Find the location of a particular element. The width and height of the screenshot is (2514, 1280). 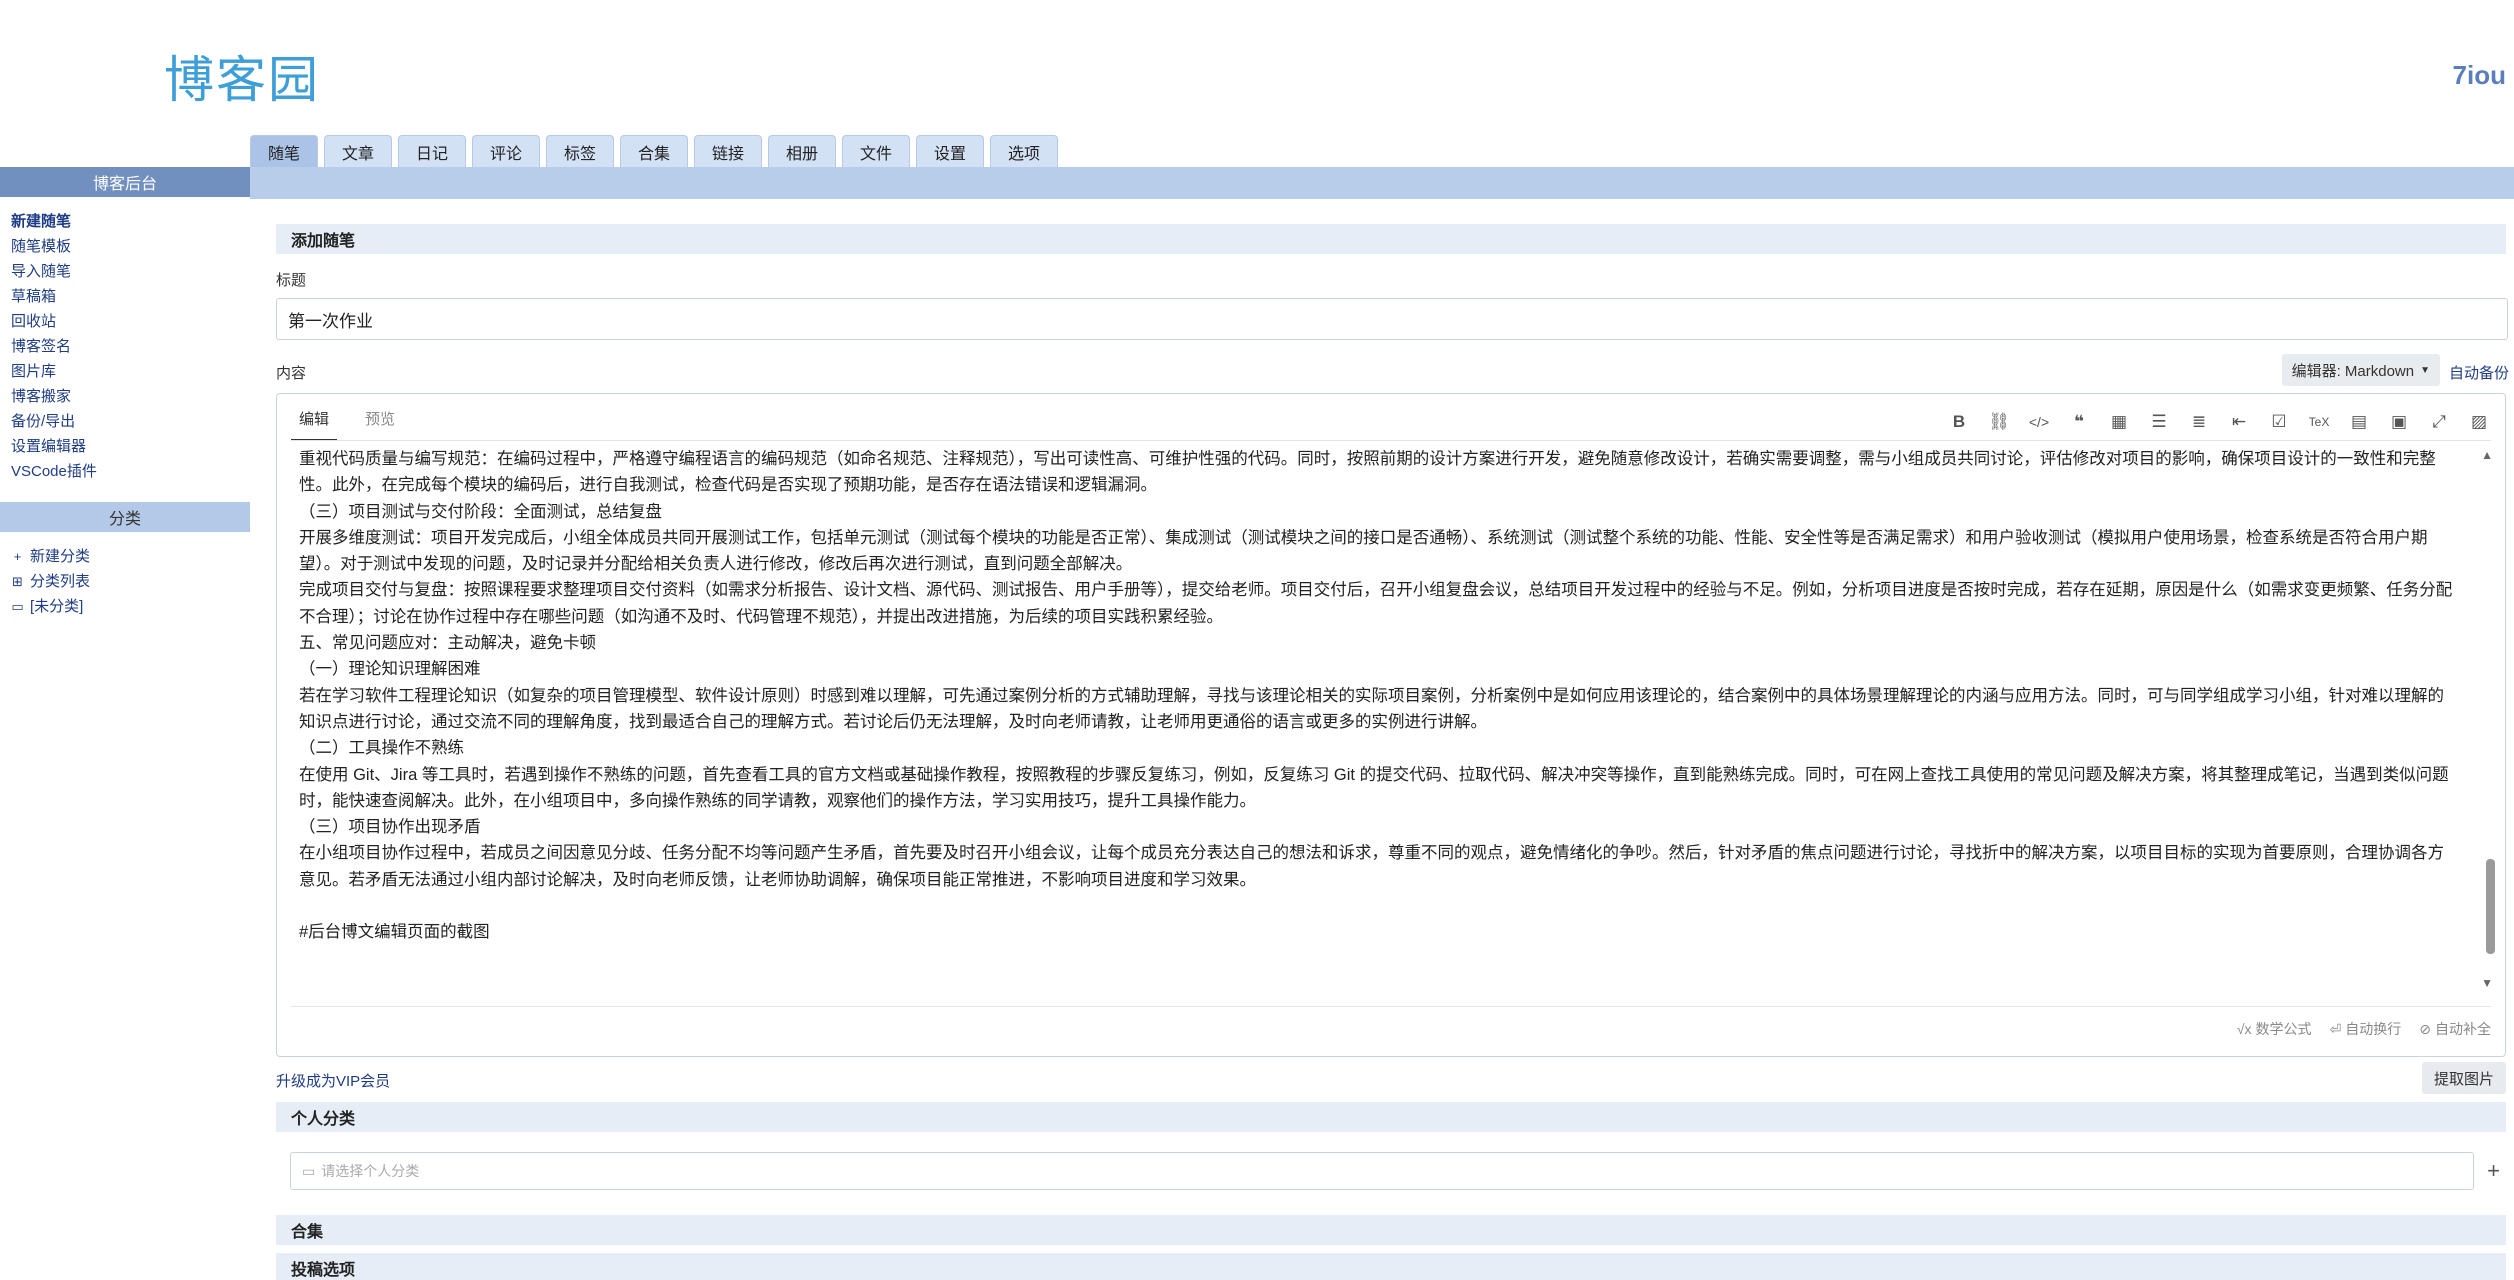

tab-posts: 随笔 is located at coordinates (284, 151).